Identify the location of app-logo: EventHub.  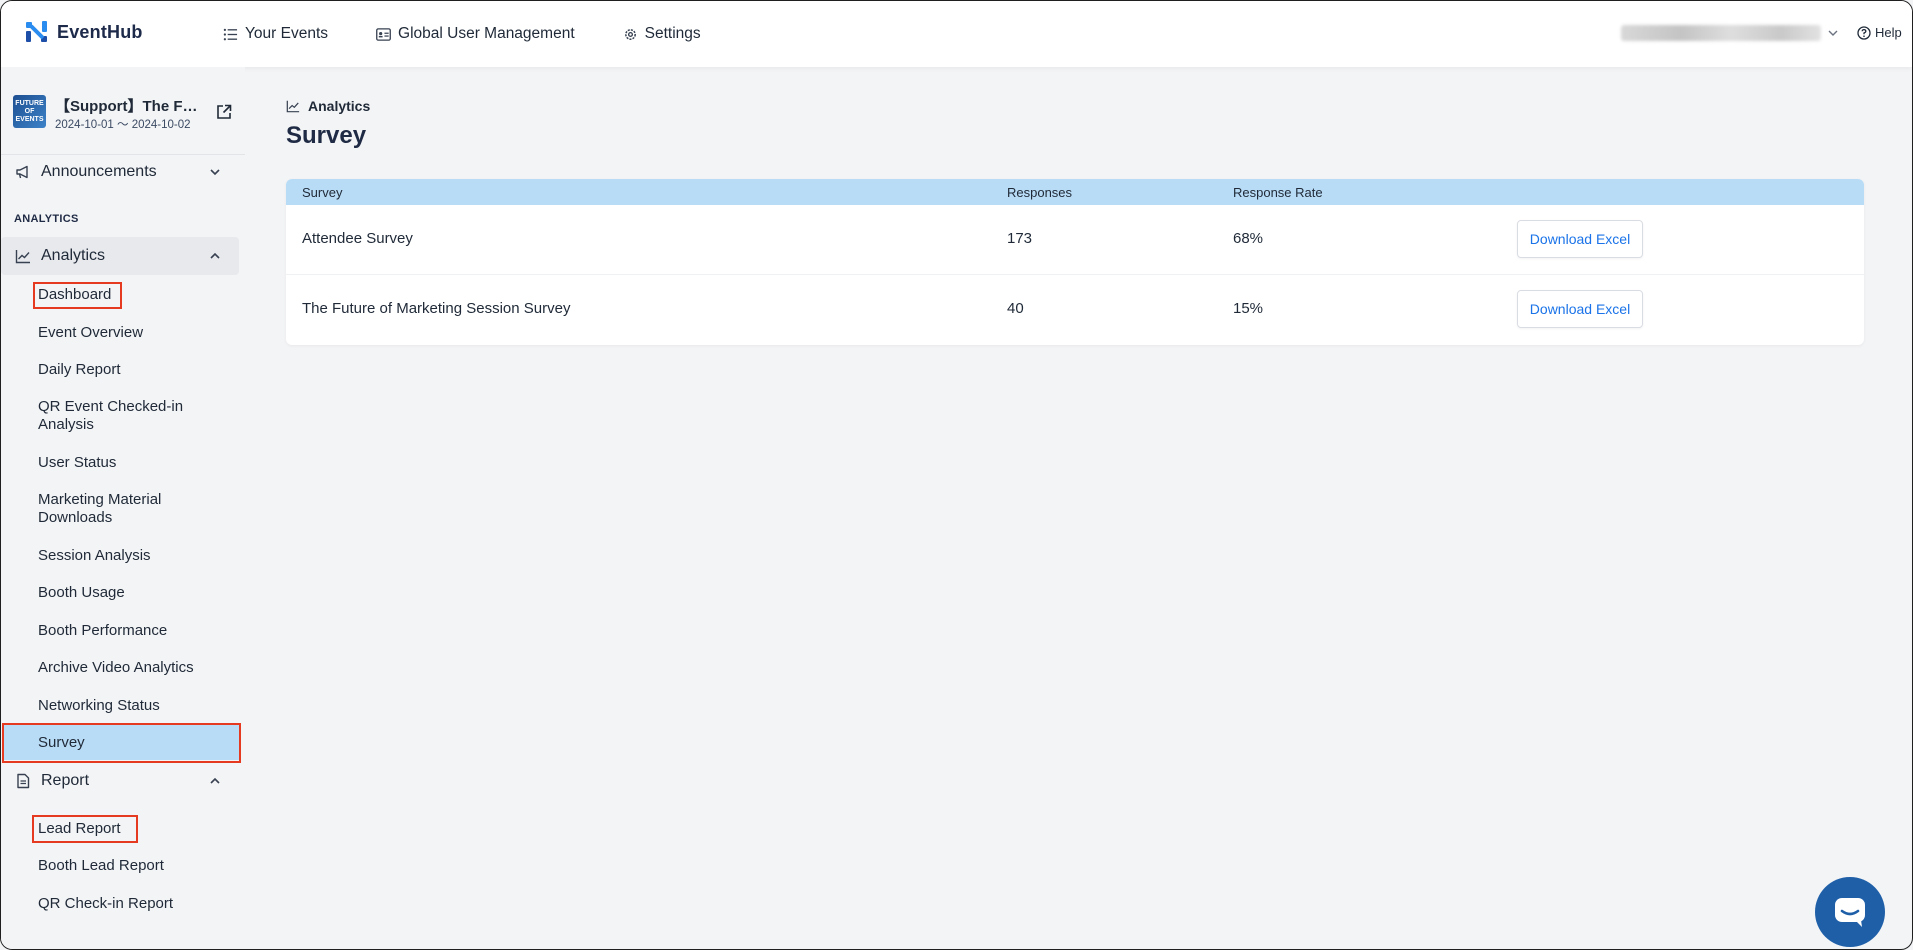
(83, 32).